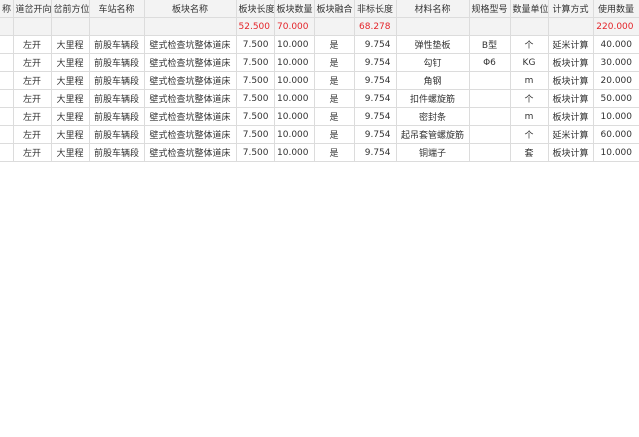 Image resolution: width=639 pixels, height=437 pixels. Describe the element at coordinates (616, 9) in the screenshot. I see `column-header: 使用数量` at that location.